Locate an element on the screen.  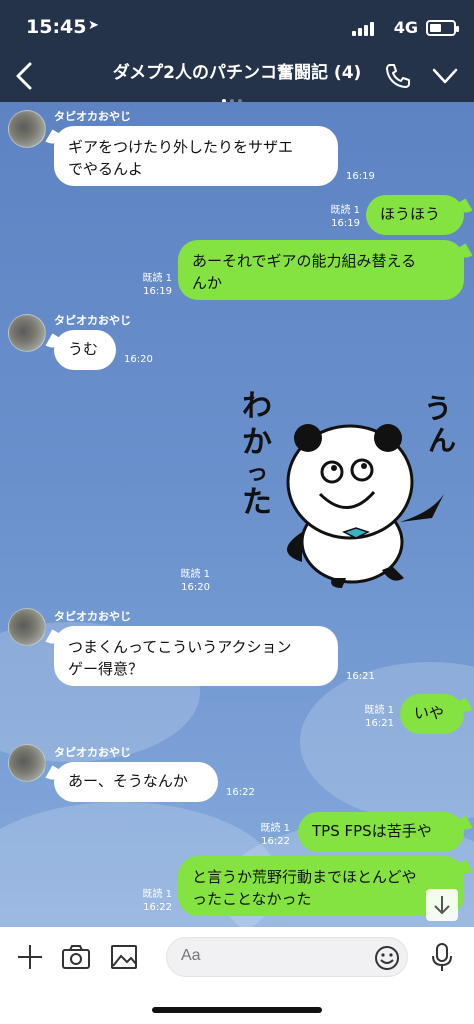
sticker-text-un-2: ん is located at coordinates (442, 440).